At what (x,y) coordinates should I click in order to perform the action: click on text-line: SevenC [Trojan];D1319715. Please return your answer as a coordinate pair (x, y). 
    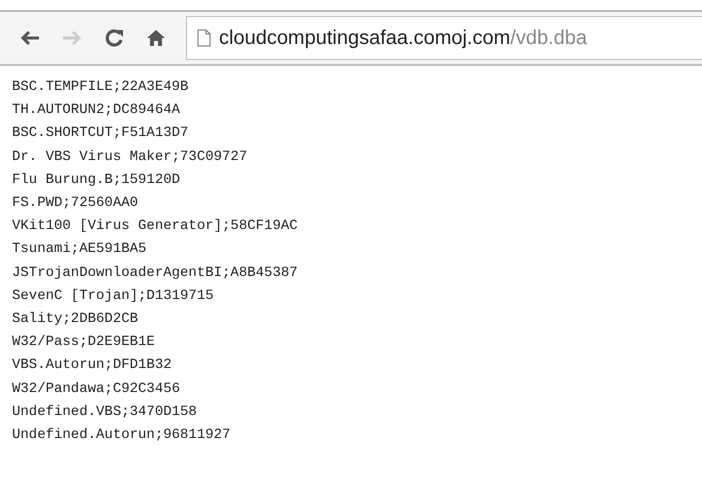
    Looking at the image, I should click on (113, 296).